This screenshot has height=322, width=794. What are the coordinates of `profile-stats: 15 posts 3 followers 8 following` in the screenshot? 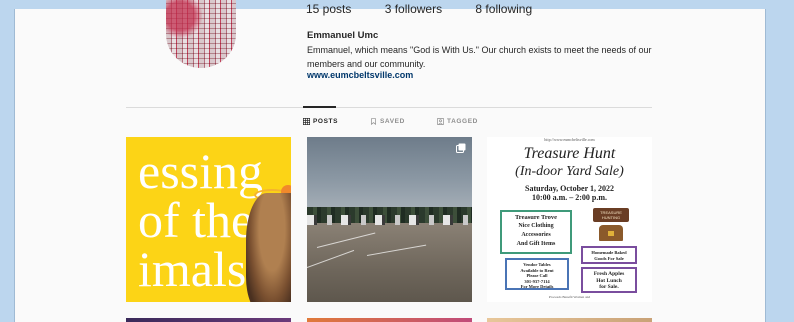 It's located at (434, 9).